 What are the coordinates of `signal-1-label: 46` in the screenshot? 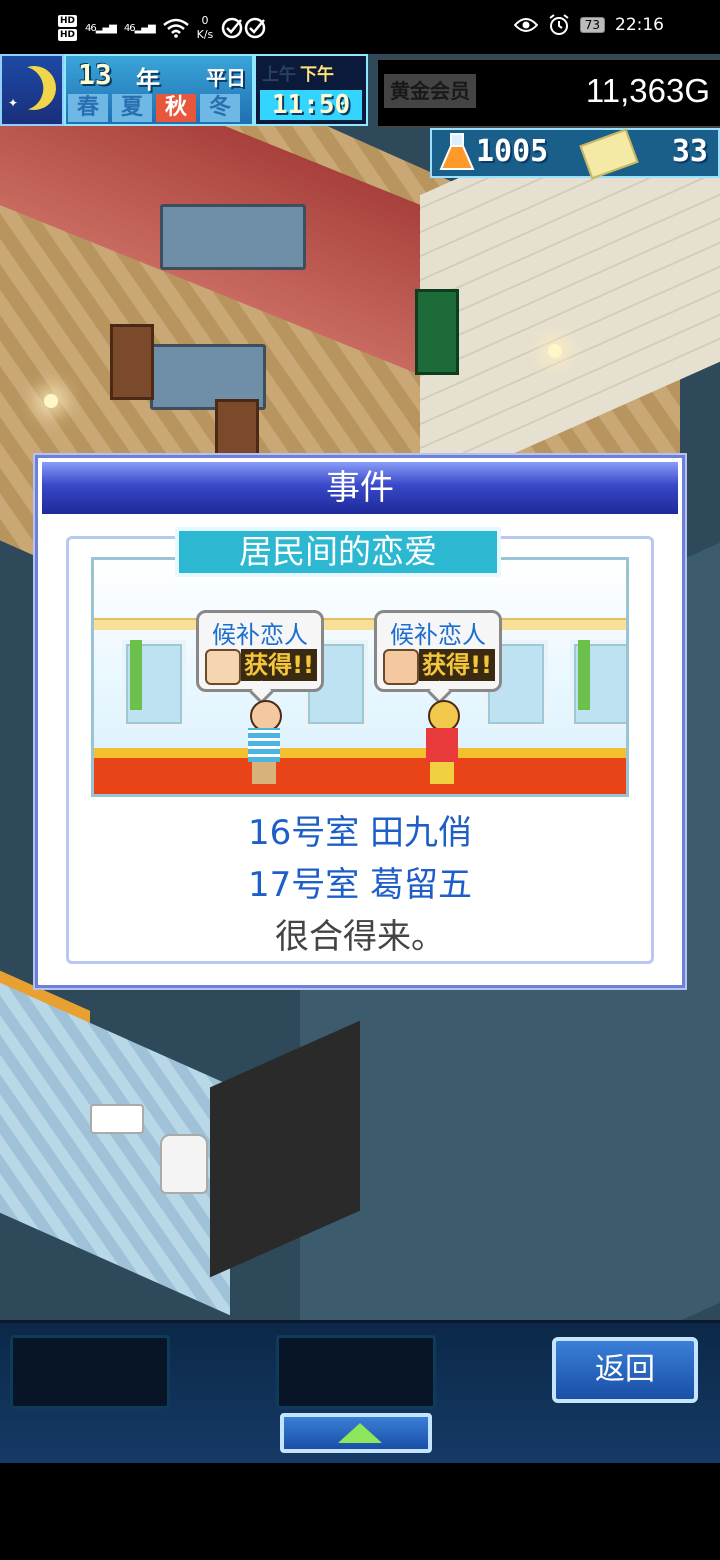 It's located at (91, 28).